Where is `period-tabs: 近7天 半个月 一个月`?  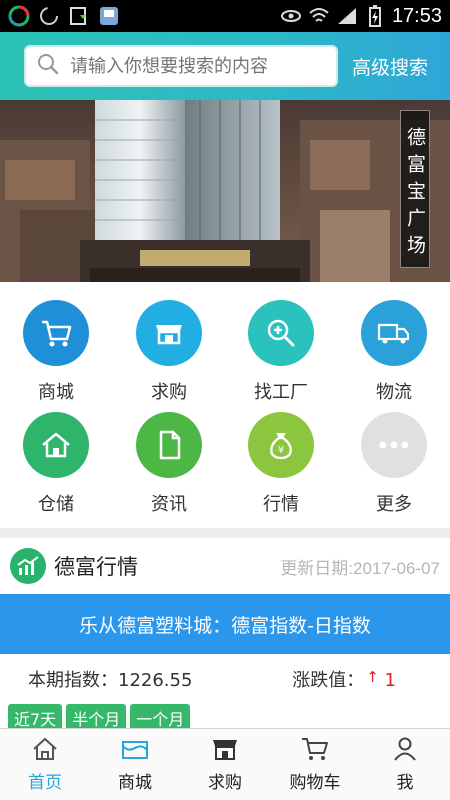
period-tabs: 近7天 半个月 一个月 is located at coordinates (225, 716).